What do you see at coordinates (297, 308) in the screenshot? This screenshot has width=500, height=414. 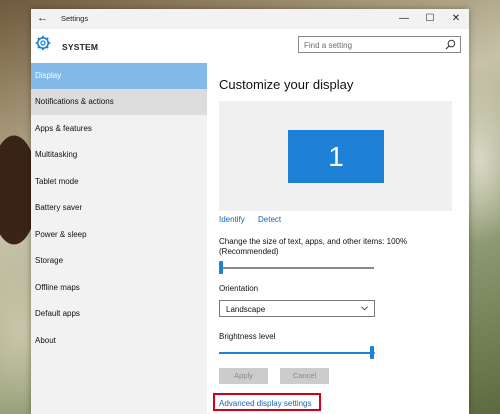 I see `orientation-dropdown: Landscape` at bounding box center [297, 308].